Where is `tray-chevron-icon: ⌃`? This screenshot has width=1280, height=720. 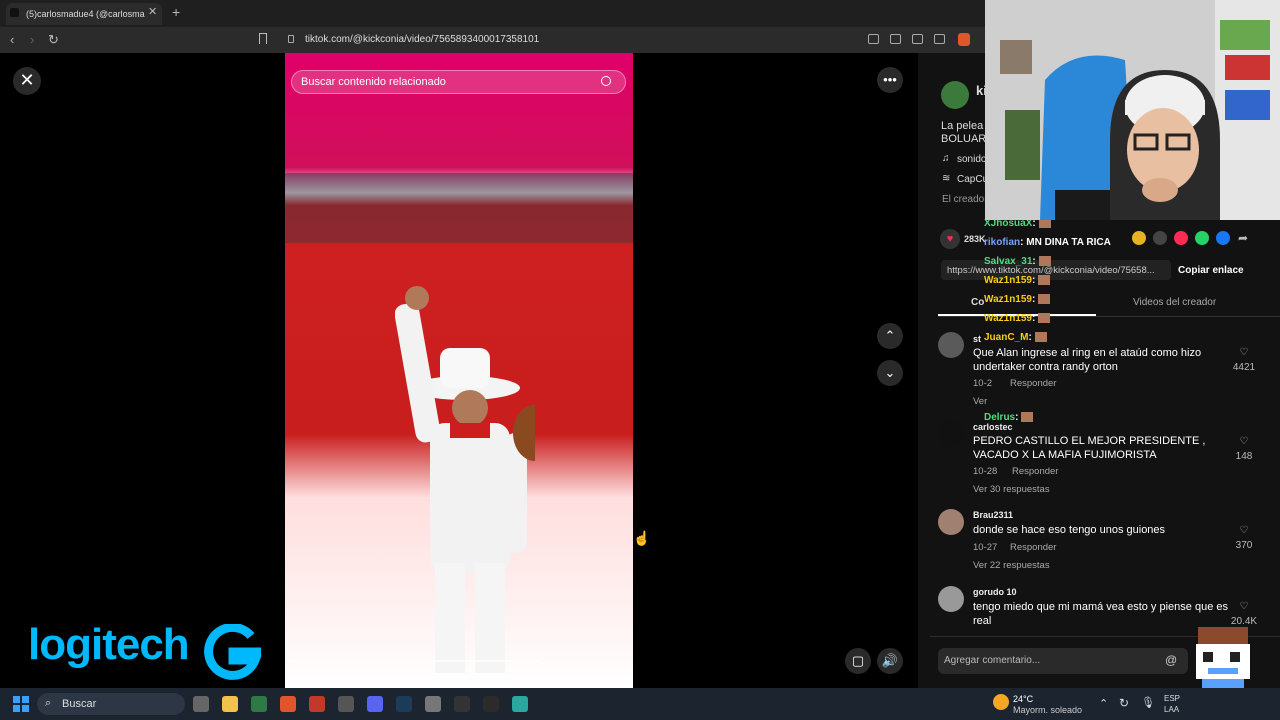 tray-chevron-icon: ⌃ is located at coordinates (1103, 703).